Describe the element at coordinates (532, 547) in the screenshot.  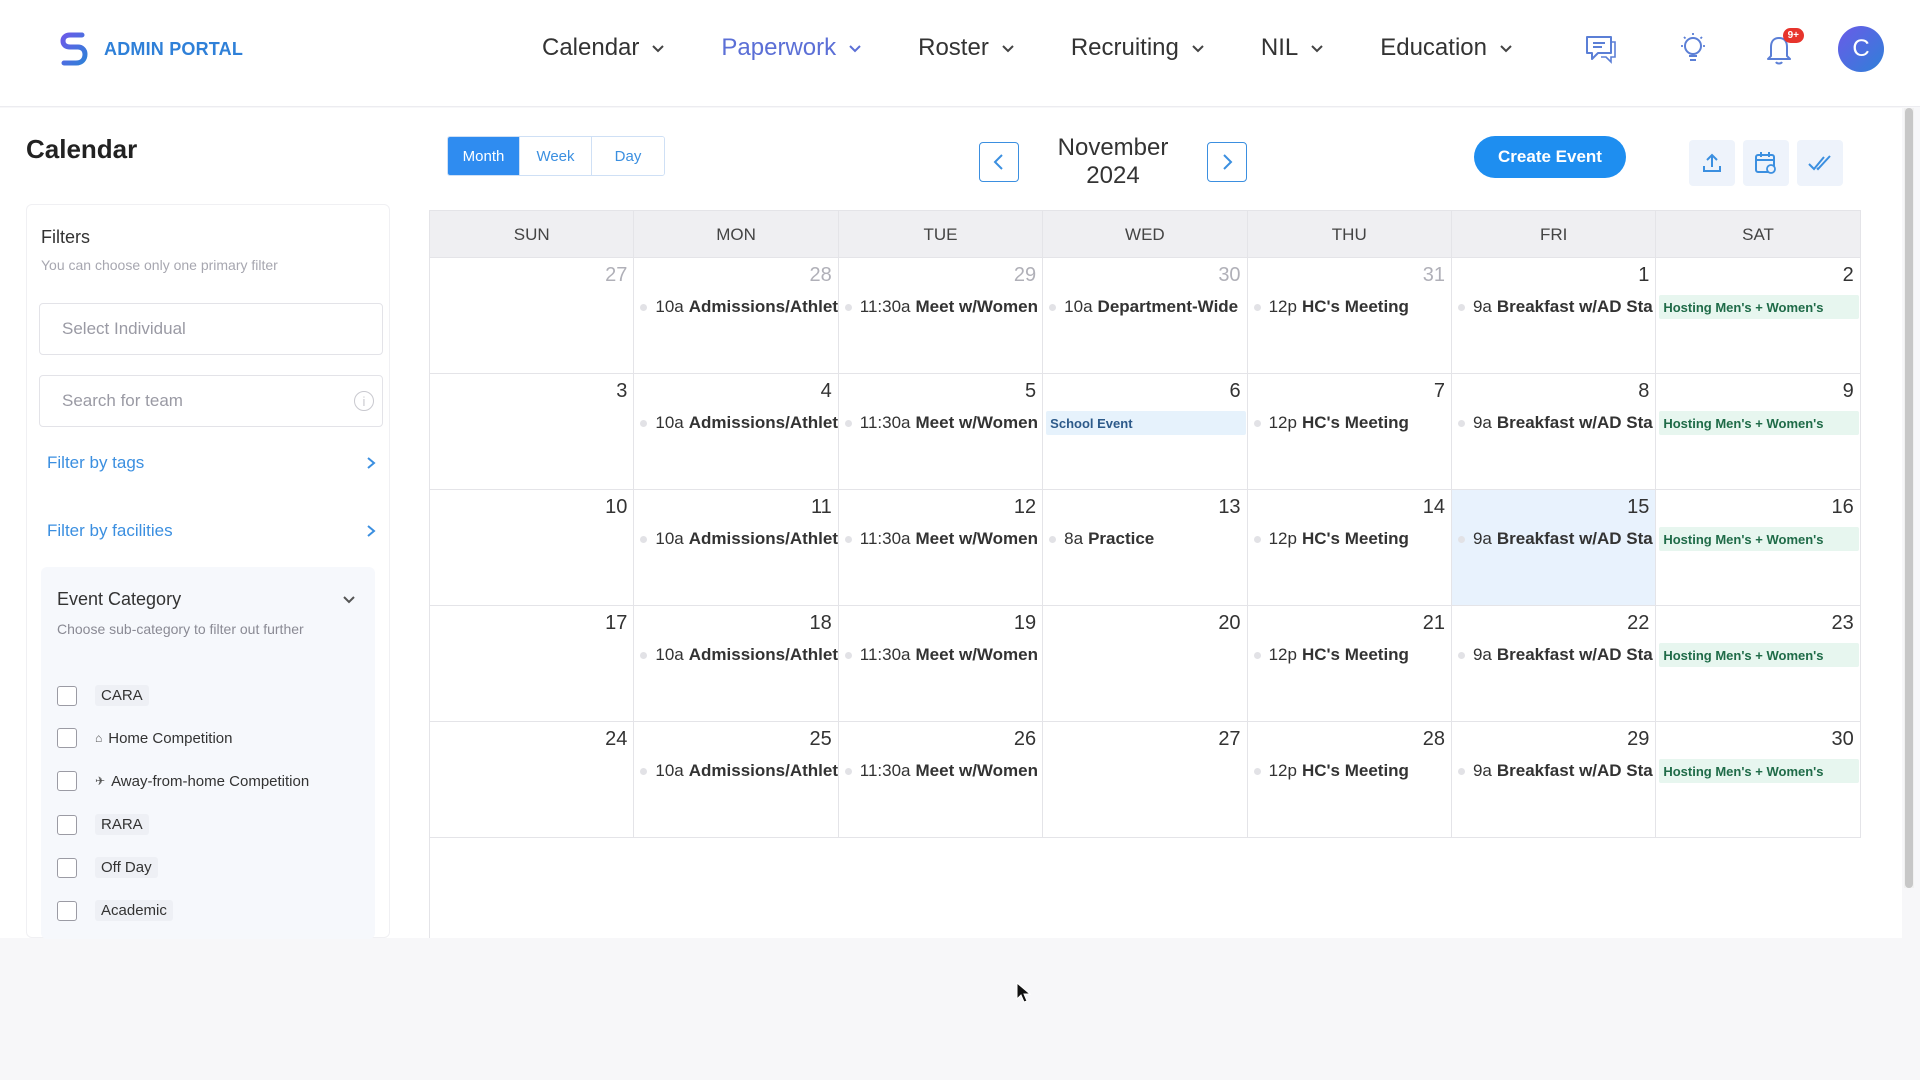
I see `calendar-day-cell: 10` at that location.